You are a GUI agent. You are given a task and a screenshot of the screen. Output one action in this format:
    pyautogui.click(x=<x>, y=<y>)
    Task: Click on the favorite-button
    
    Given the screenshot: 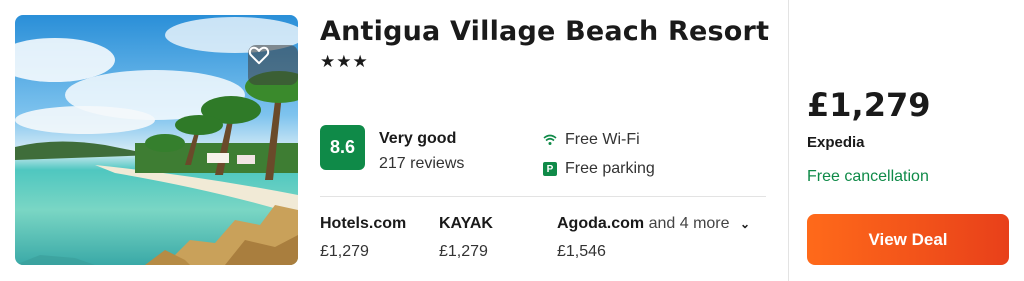 What is the action you would take?
    pyautogui.click(x=273, y=65)
    